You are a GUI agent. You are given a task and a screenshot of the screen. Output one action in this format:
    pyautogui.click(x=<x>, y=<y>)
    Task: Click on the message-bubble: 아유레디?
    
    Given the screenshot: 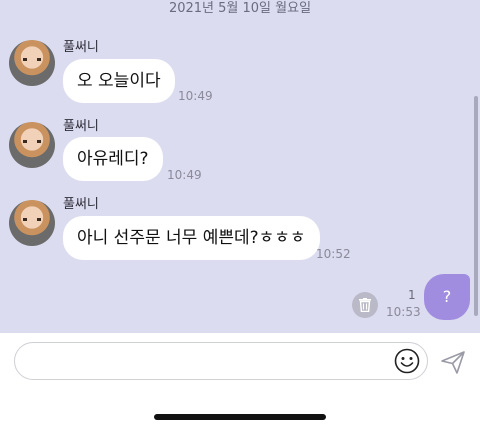 What is the action you would take?
    pyautogui.click(x=113, y=159)
    